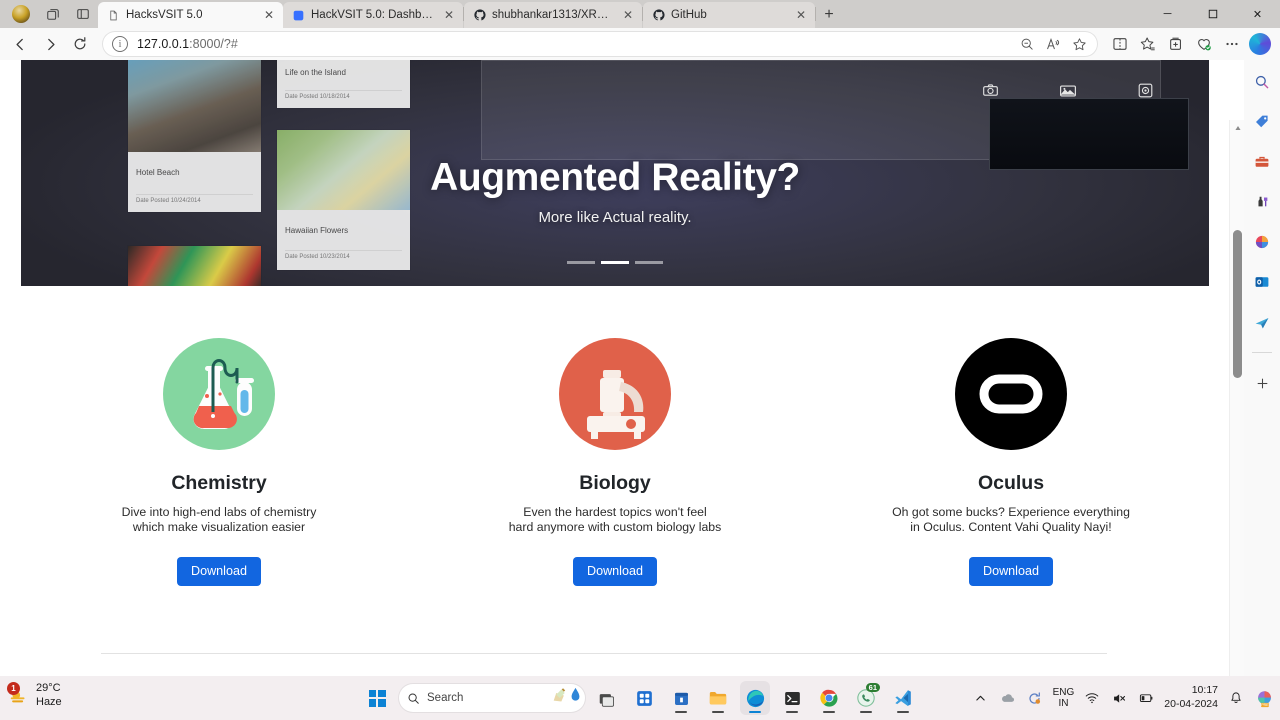 The height and width of the screenshot is (720, 1280). I want to click on split-screen-icon, so click(1120, 44).